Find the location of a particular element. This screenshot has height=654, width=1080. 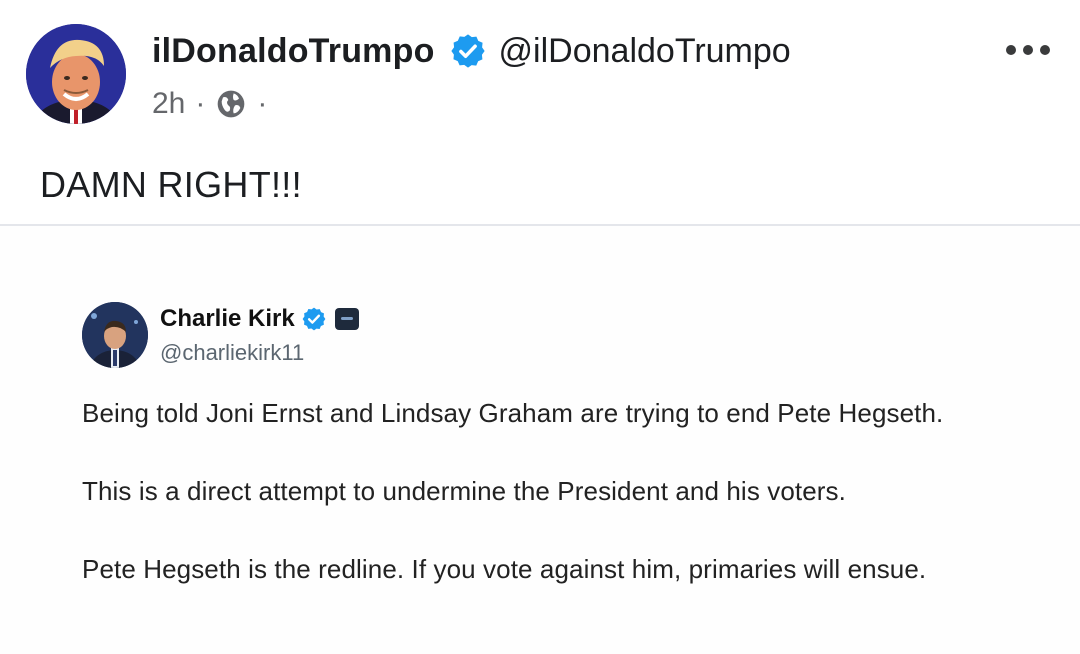

author-display-name: ilDonaldoTrumpo is located at coordinates (293, 51).